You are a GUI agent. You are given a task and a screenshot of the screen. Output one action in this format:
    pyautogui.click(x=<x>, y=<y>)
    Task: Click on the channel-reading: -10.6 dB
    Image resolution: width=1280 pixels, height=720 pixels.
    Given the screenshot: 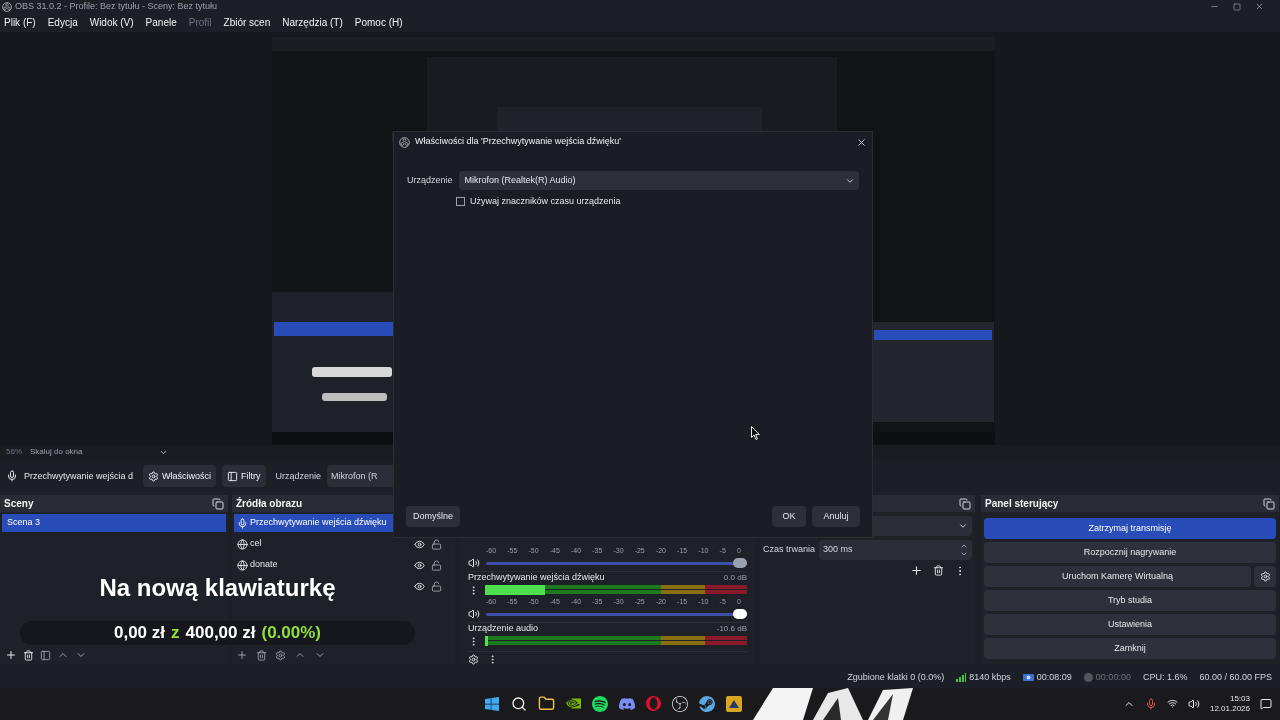 What is the action you would take?
    pyautogui.click(x=731, y=629)
    